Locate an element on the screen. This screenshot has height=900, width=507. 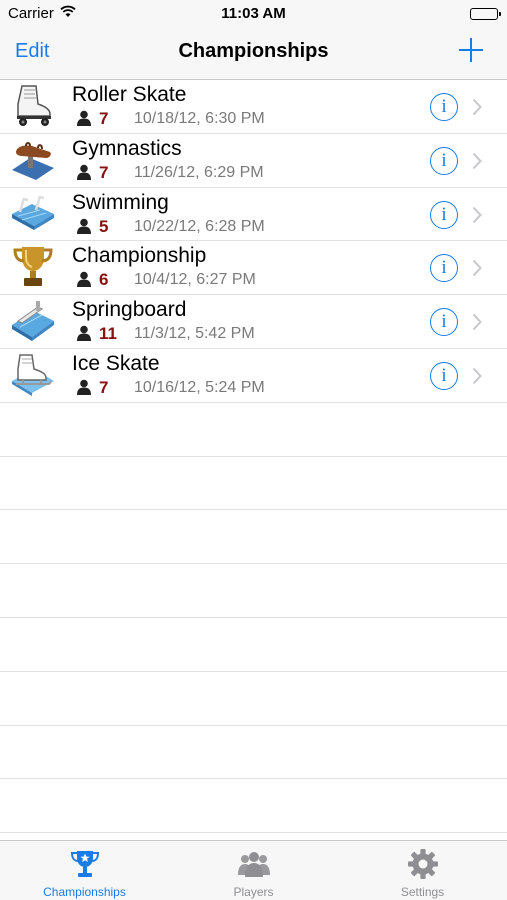
ice-skate-icon is located at coordinates (33, 374).